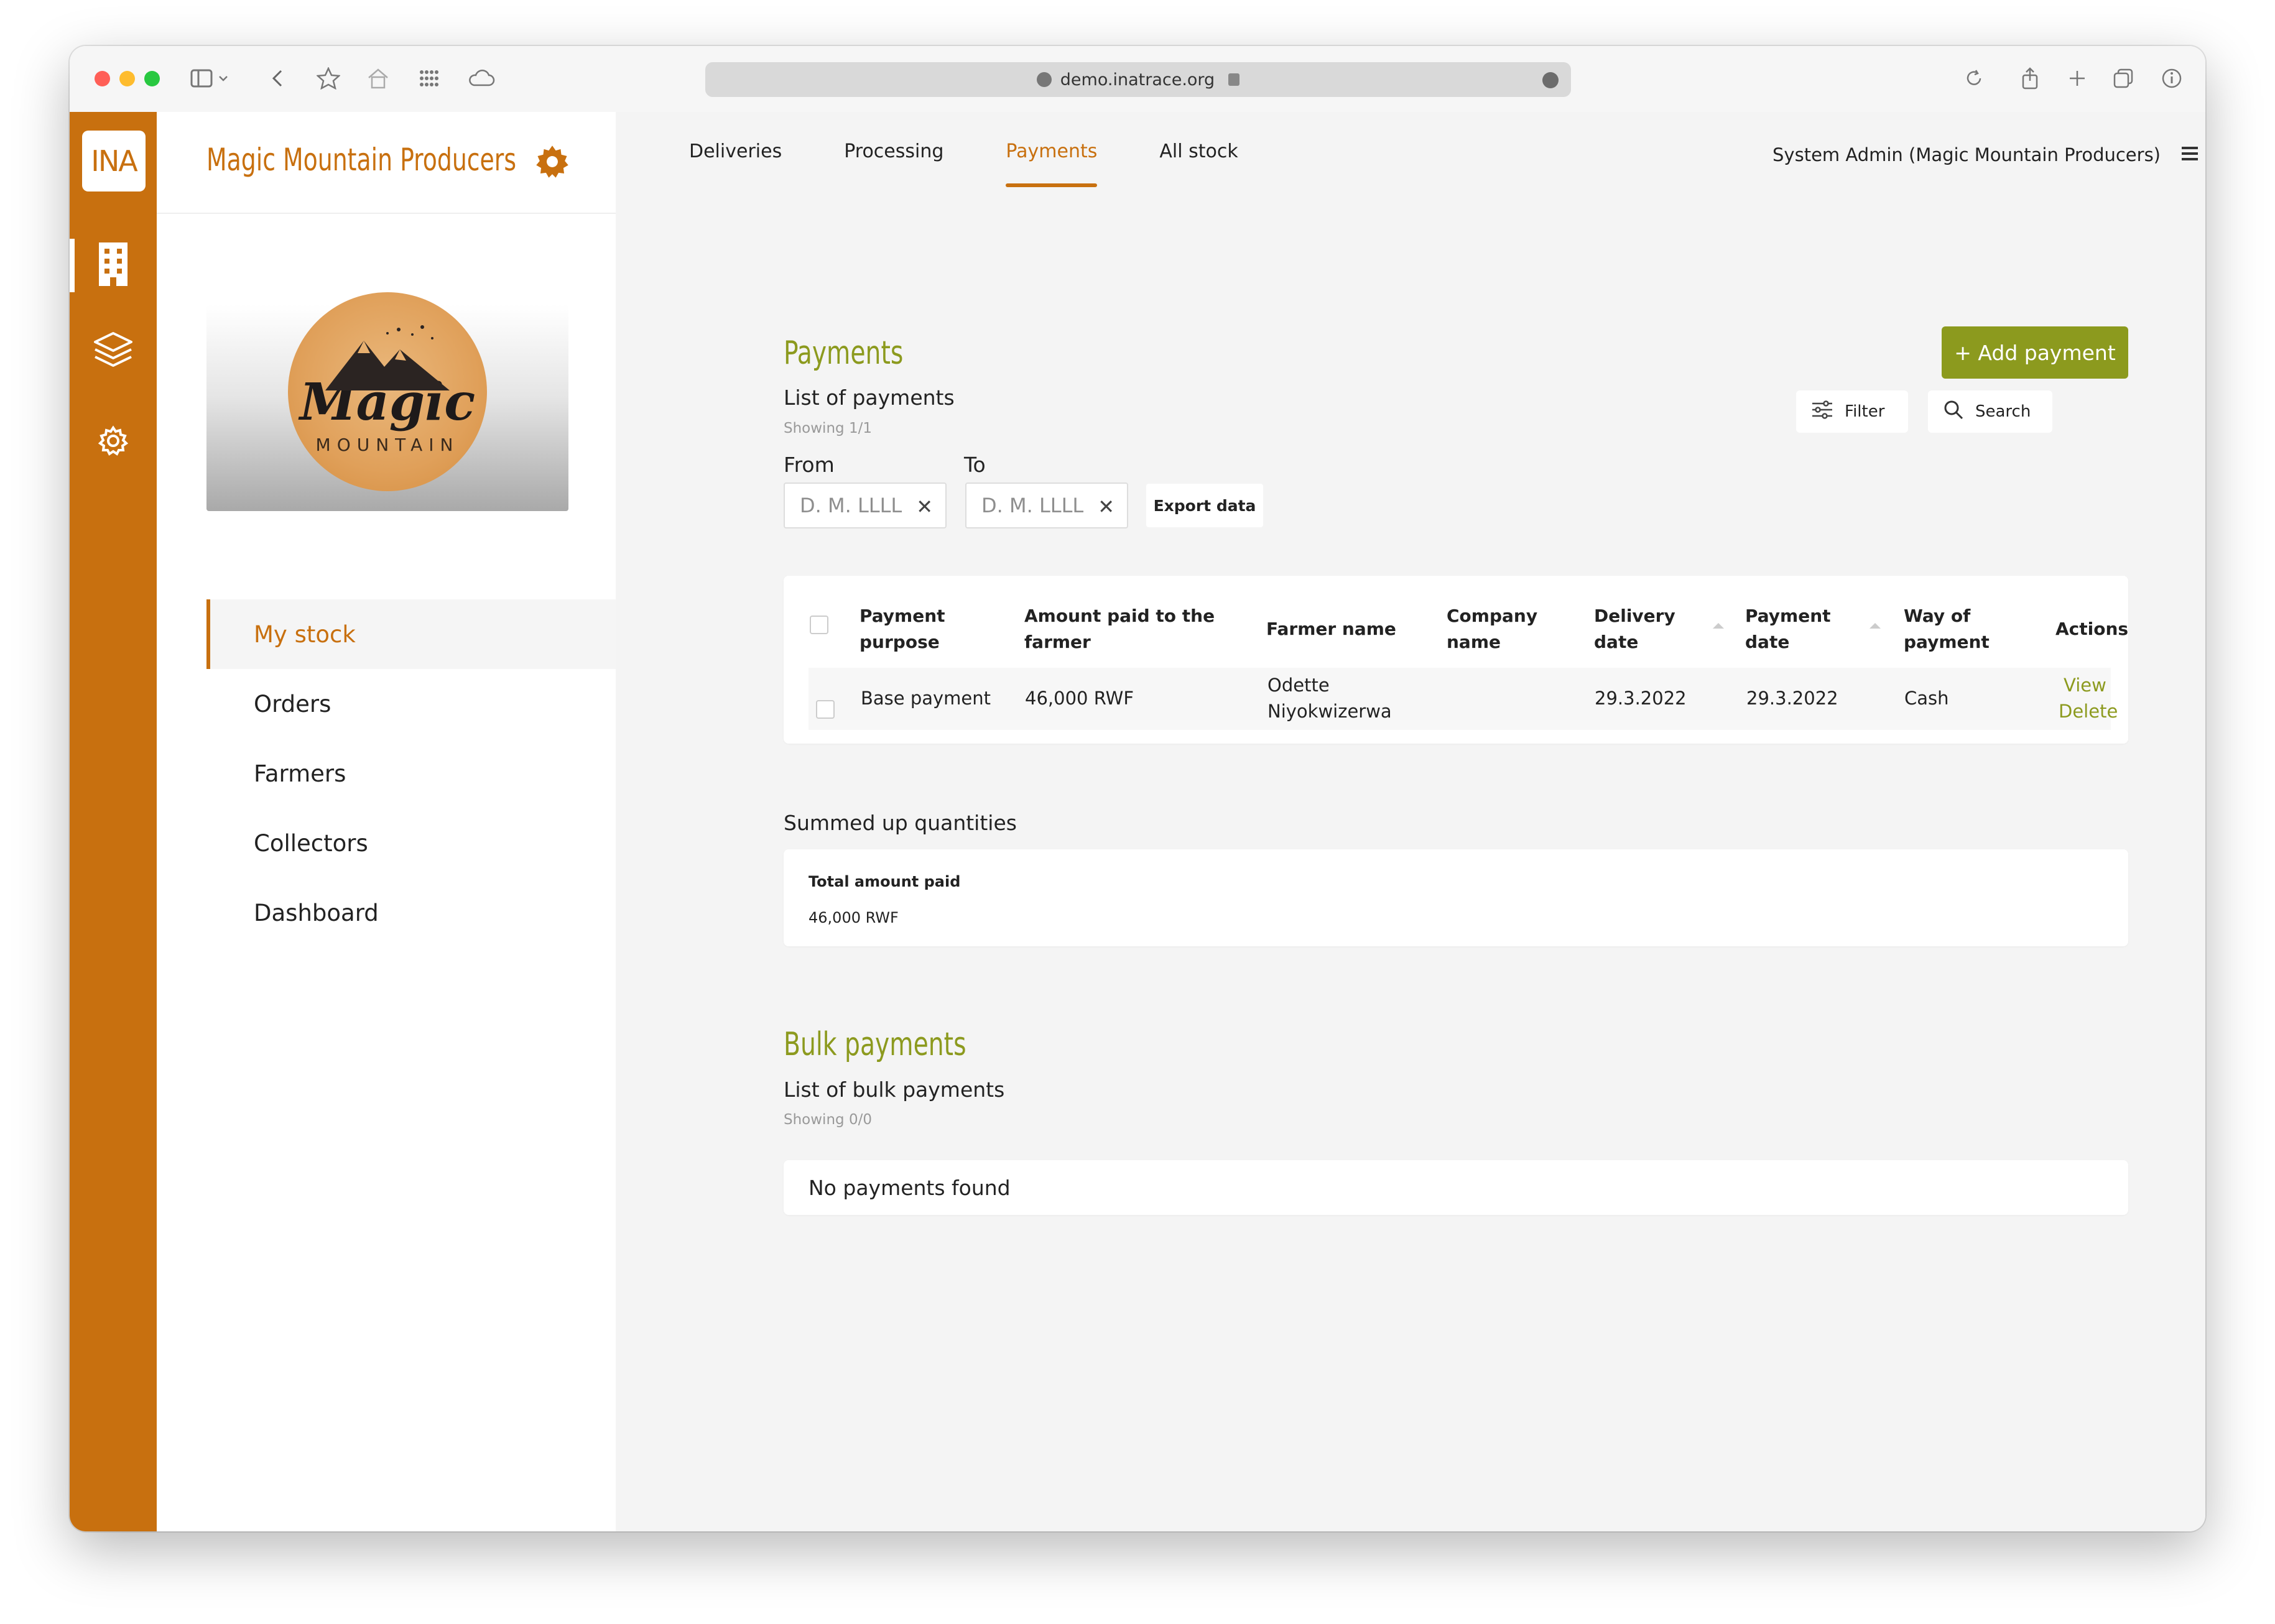 The height and width of the screenshot is (1624, 2275). Describe the element at coordinates (924, 507) in the screenshot. I see `clear-from-date-icon: ✕` at that location.